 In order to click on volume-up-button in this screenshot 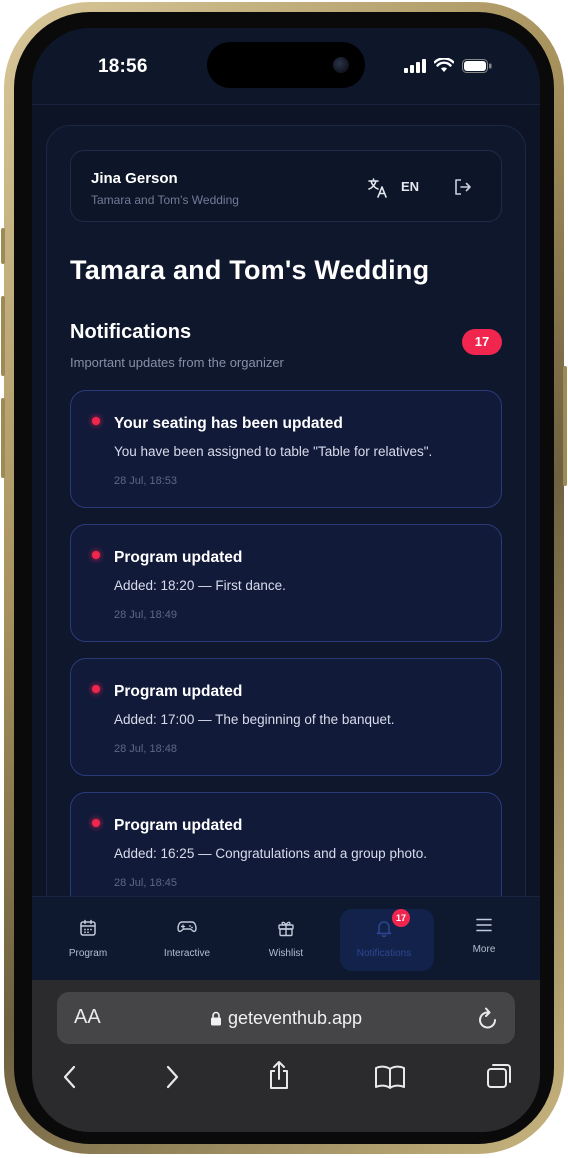, I will do `click(3, 336)`.